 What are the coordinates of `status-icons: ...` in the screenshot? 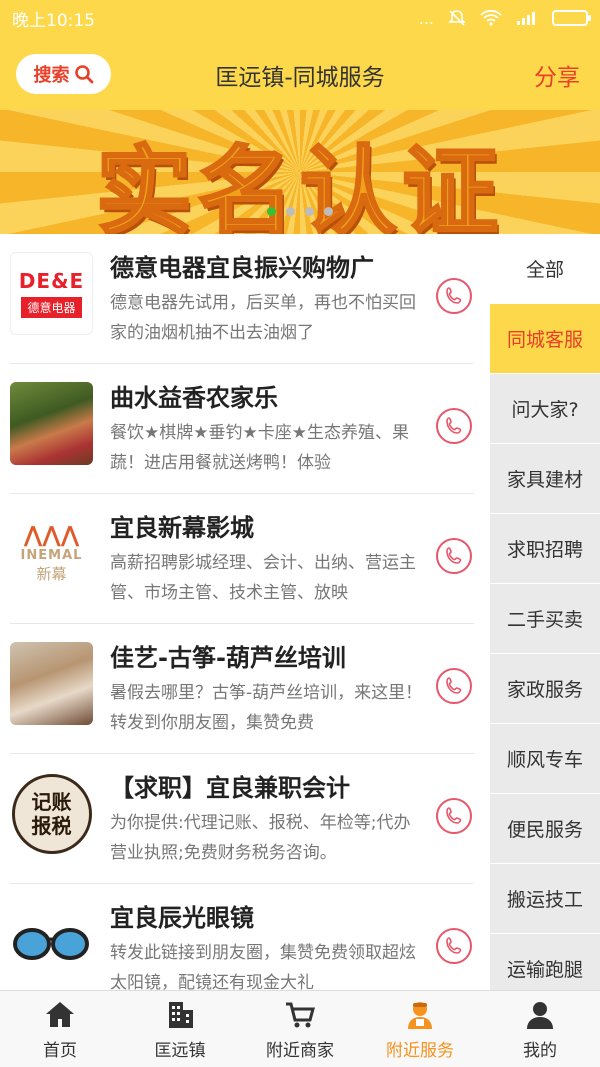 It's located at (504, 18).